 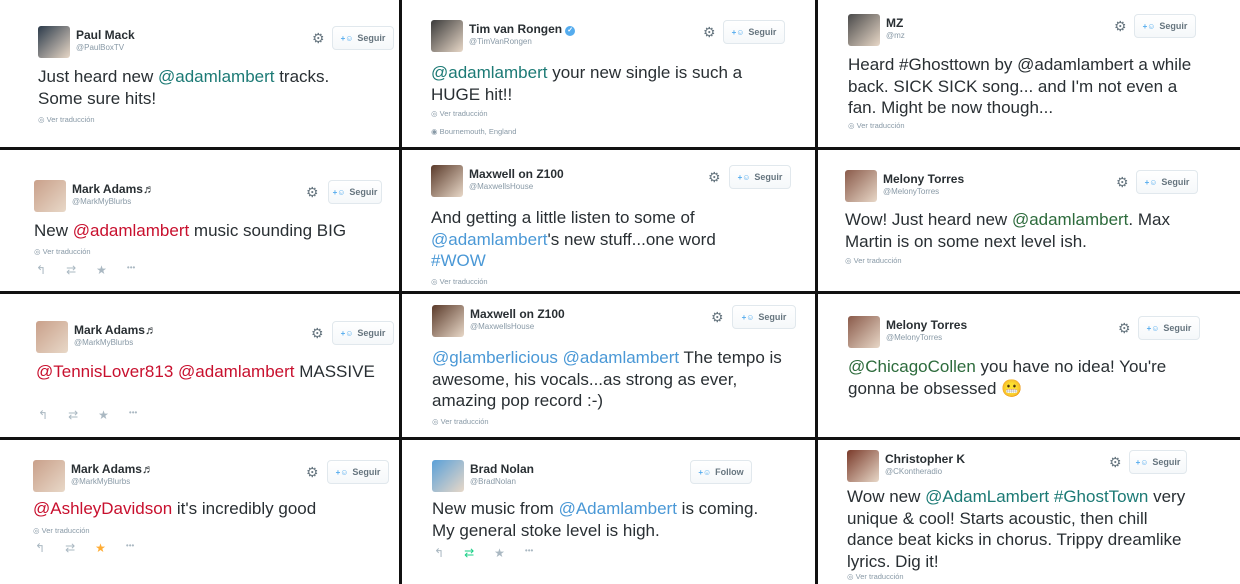 What do you see at coordinates (894, 23) in the screenshot?
I see `author-name: MZ` at bounding box center [894, 23].